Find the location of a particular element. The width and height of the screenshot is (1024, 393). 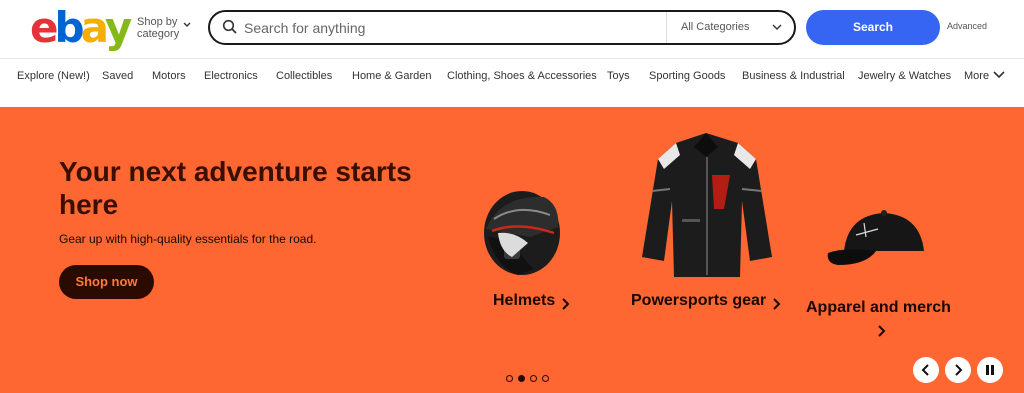

pause-icon is located at coordinates (990, 370).